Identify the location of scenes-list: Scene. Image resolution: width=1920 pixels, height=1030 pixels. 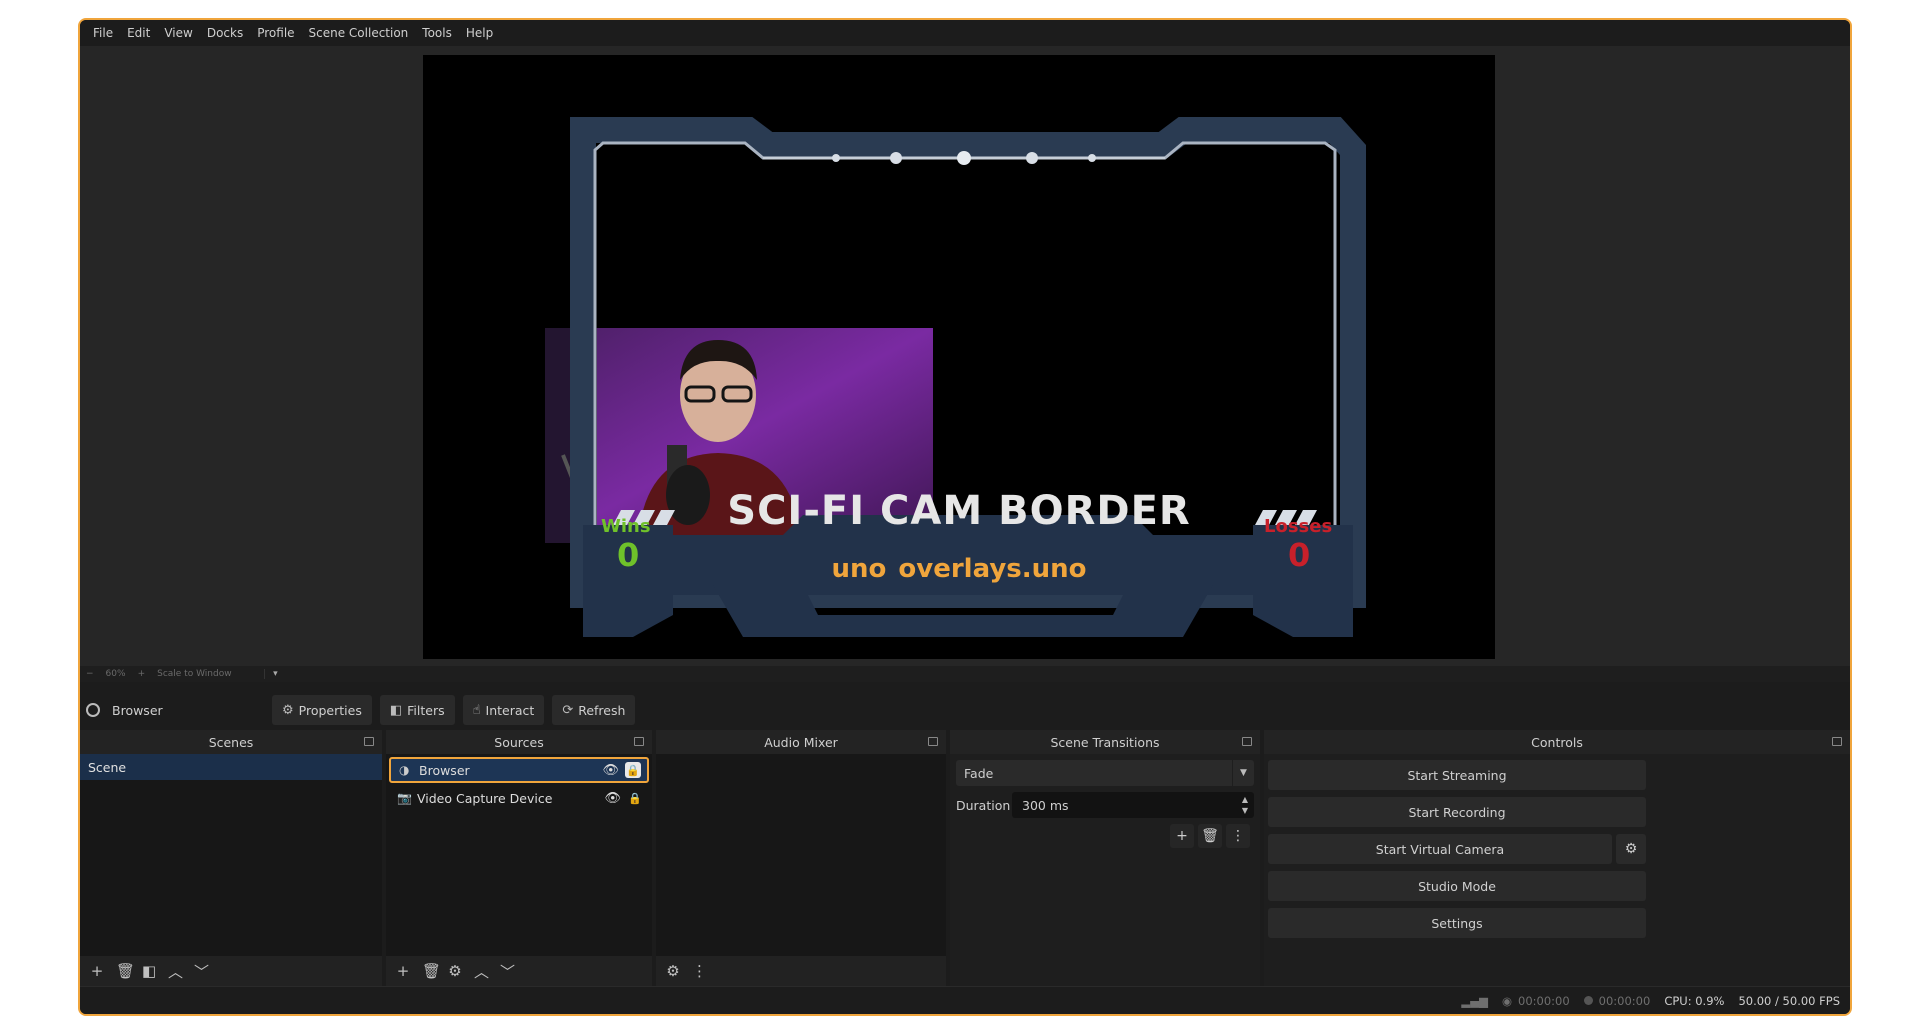
(231, 855).